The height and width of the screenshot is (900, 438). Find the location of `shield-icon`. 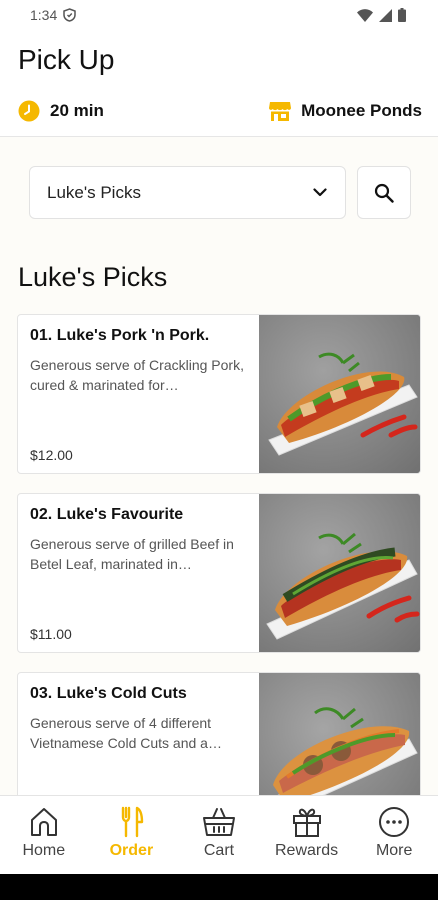

shield-icon is located at coordinates (69, 15).